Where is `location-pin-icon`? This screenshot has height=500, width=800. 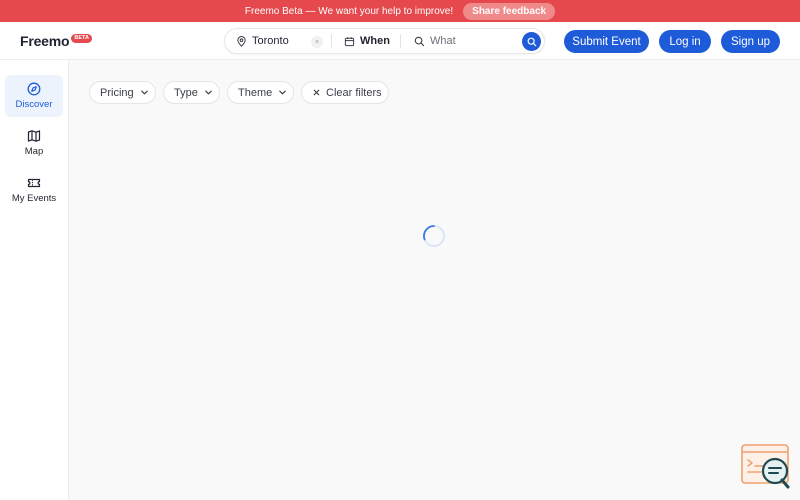 location-pin-icon is located at coordinates (241, 41).